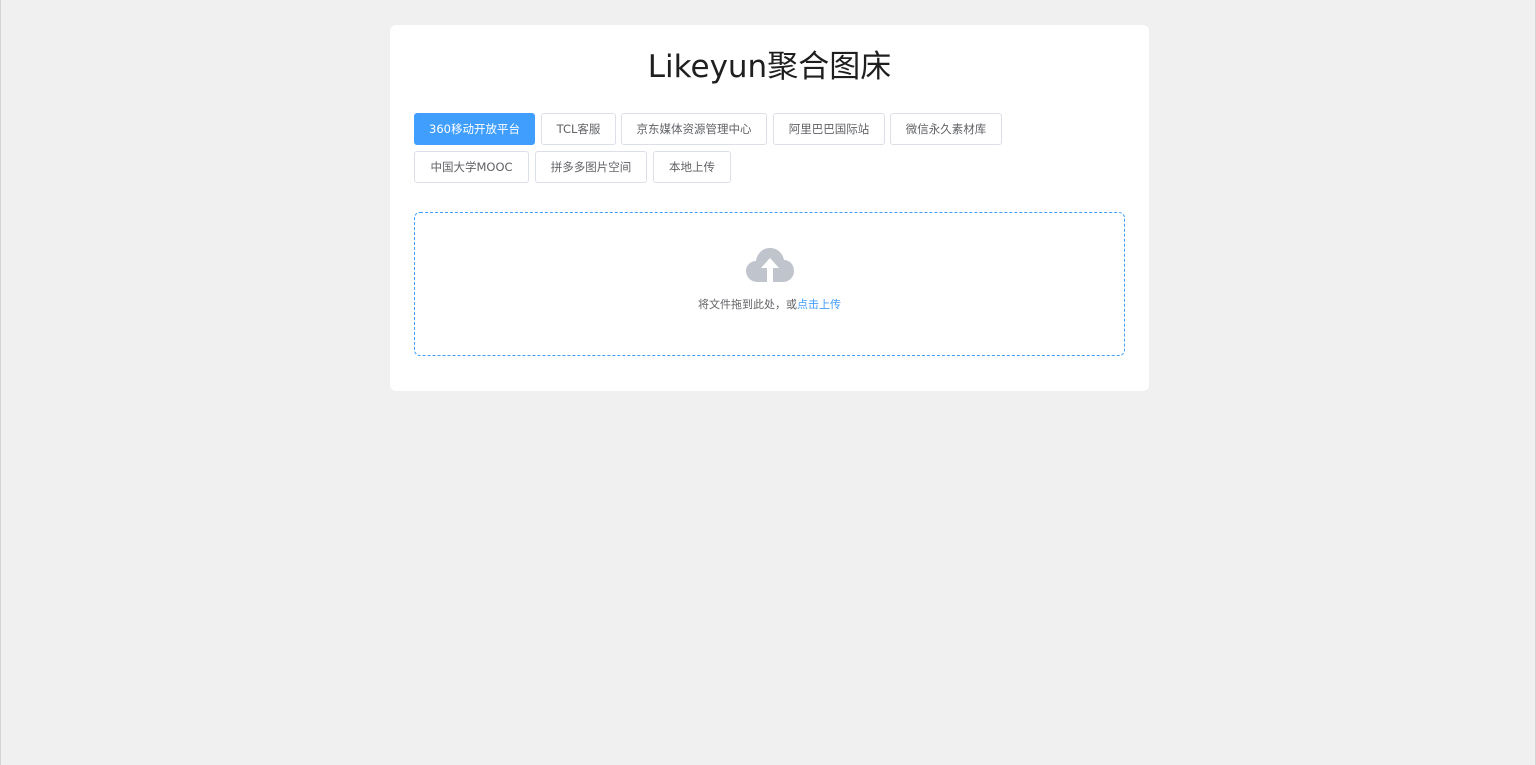 The width and height of the screenshot is (1536, 765). Describe the element at coordinates (769, 67) in the screenshot. I see `page-title: Likeyun聚合图床` at that location.